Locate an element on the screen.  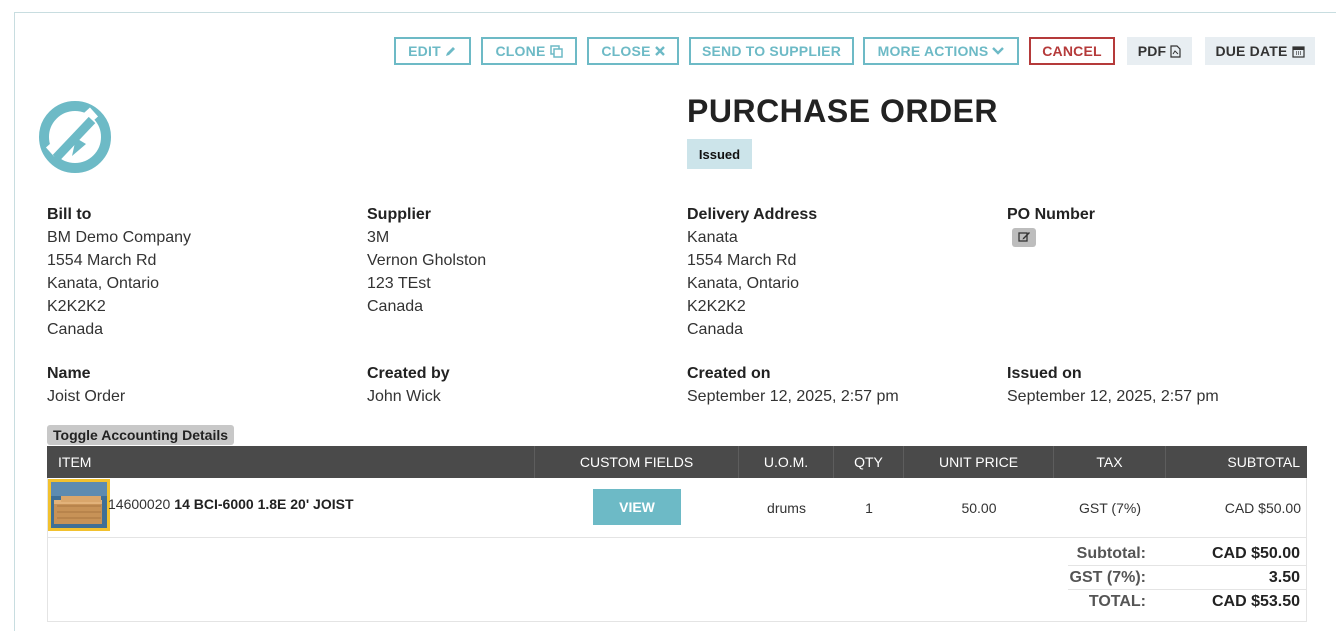
status-badge: Issued is located at coordinates (719, 154).